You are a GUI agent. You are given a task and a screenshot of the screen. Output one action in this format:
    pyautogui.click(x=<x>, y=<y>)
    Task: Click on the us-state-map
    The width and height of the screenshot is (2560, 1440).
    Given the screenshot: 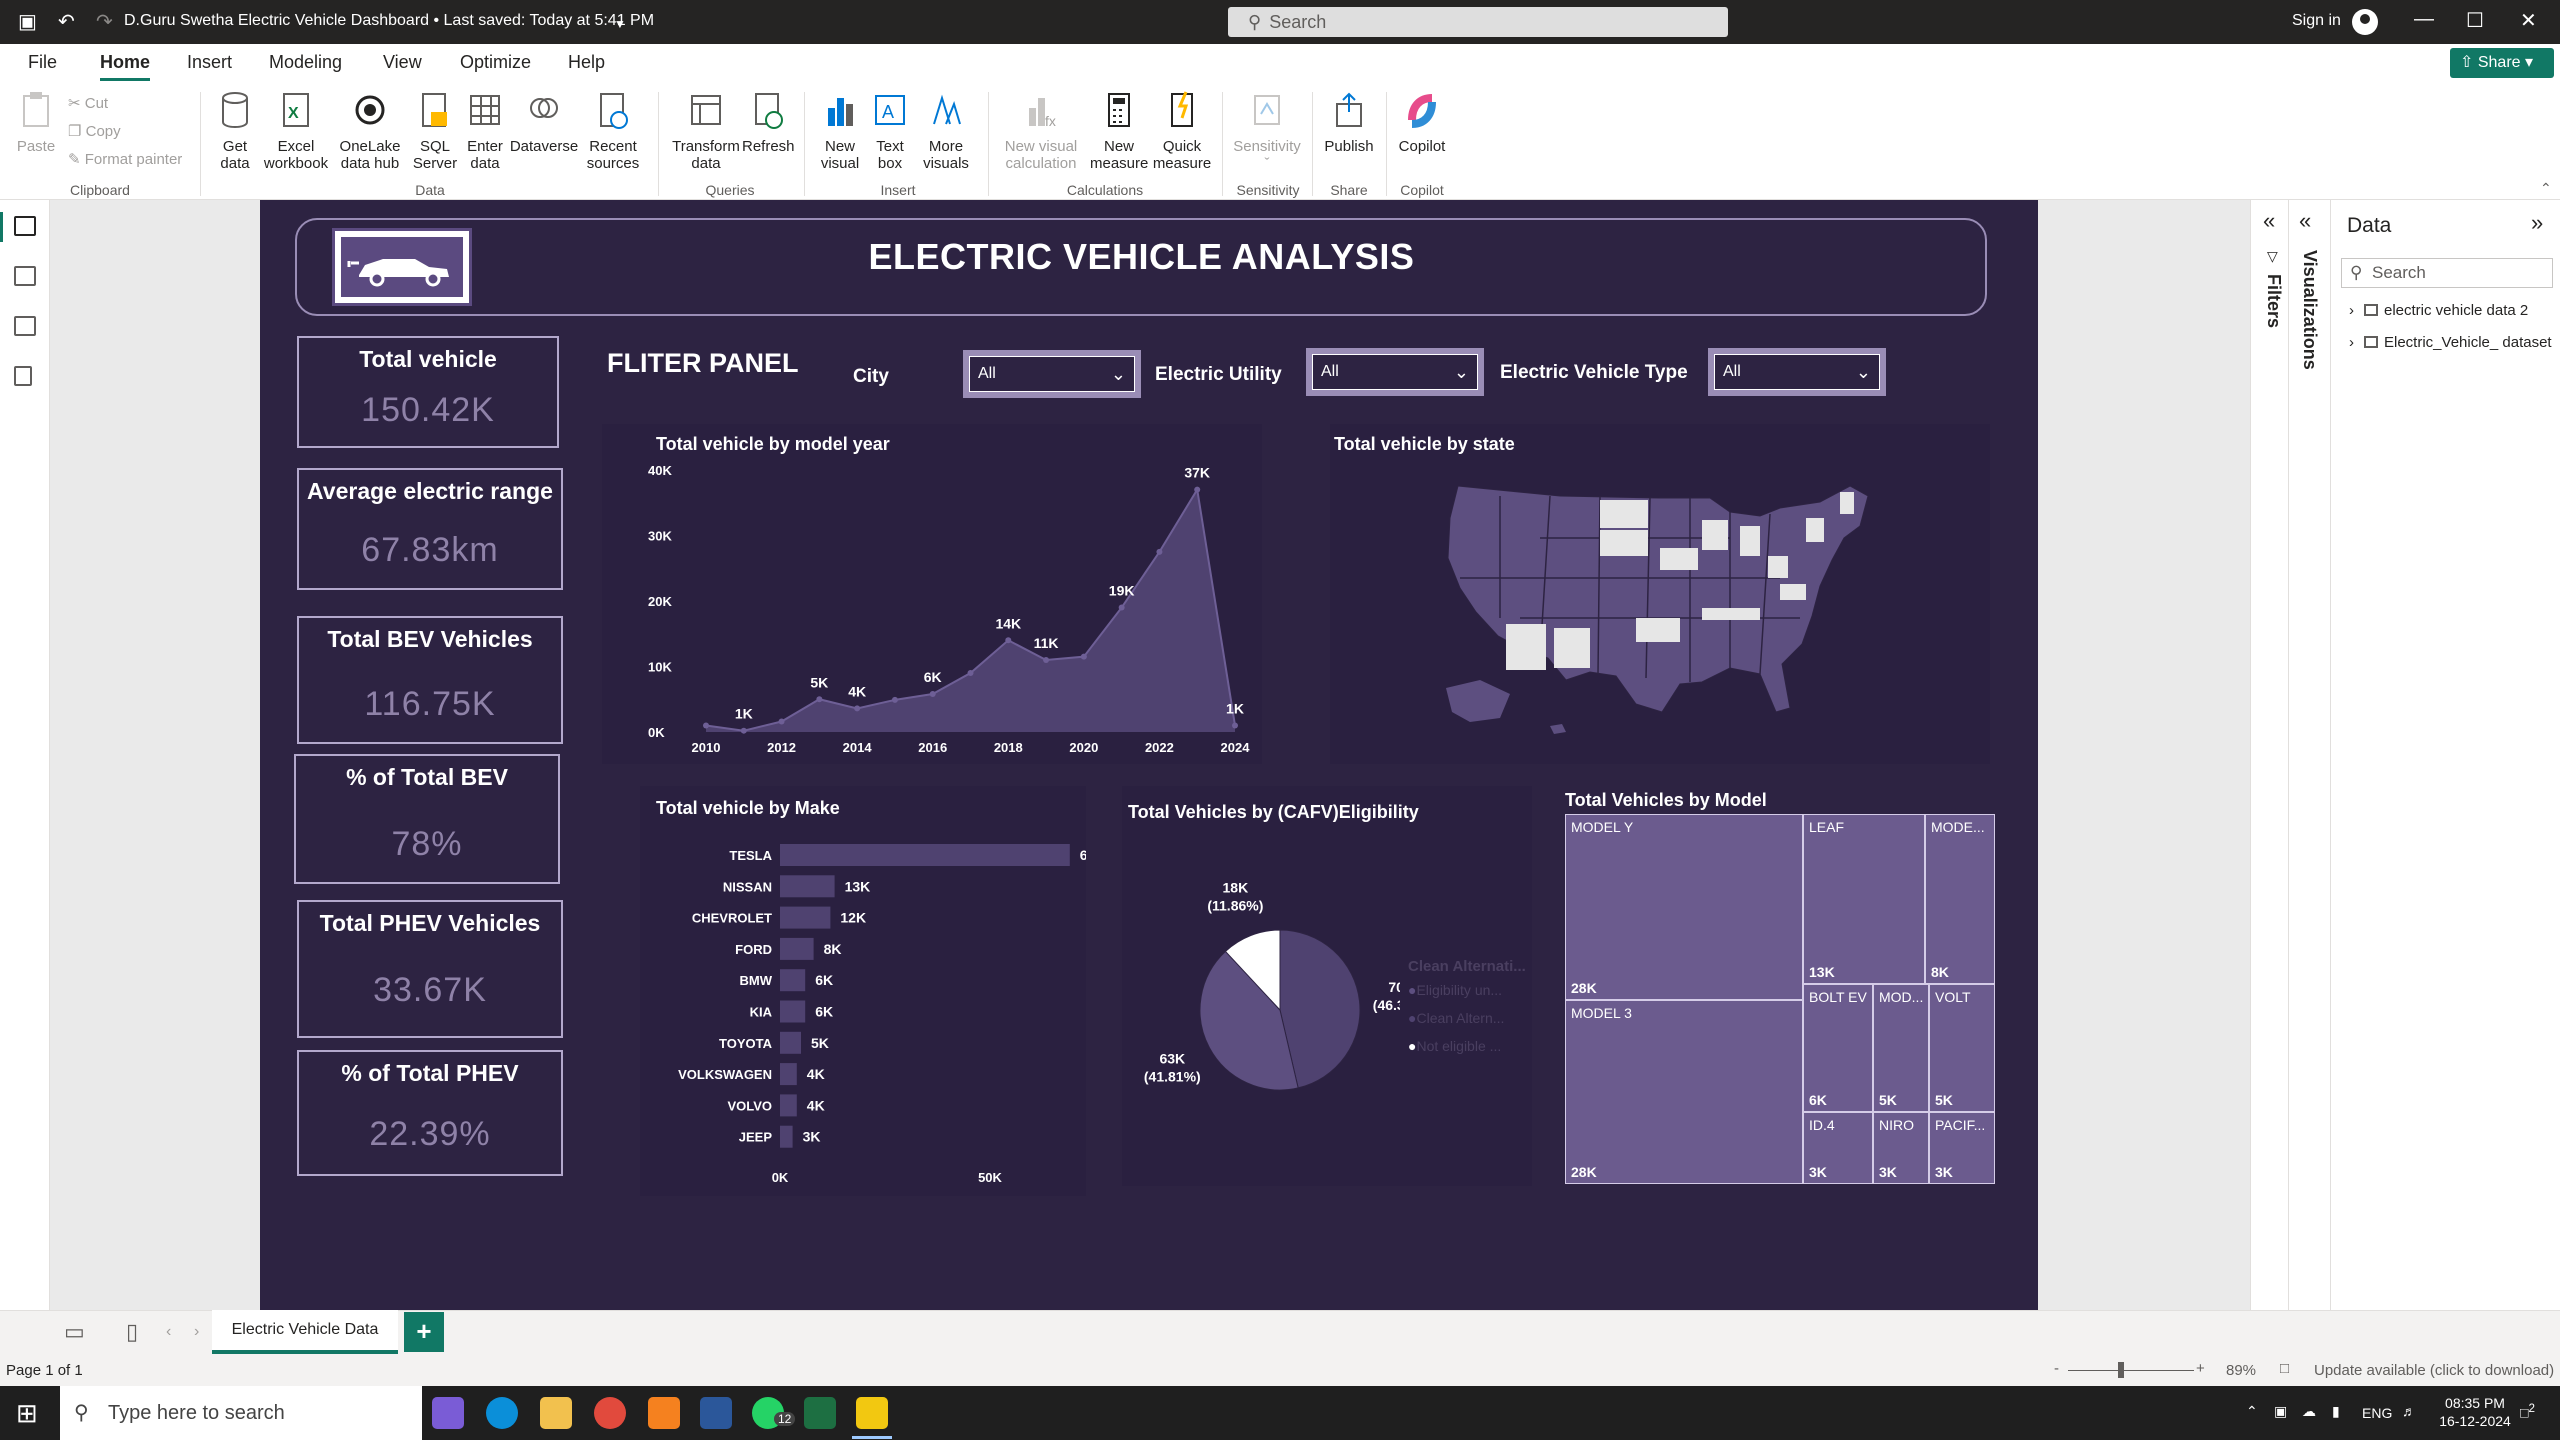 What is the action you would take?
    pyautogui.click(x=1660, y=603)
    